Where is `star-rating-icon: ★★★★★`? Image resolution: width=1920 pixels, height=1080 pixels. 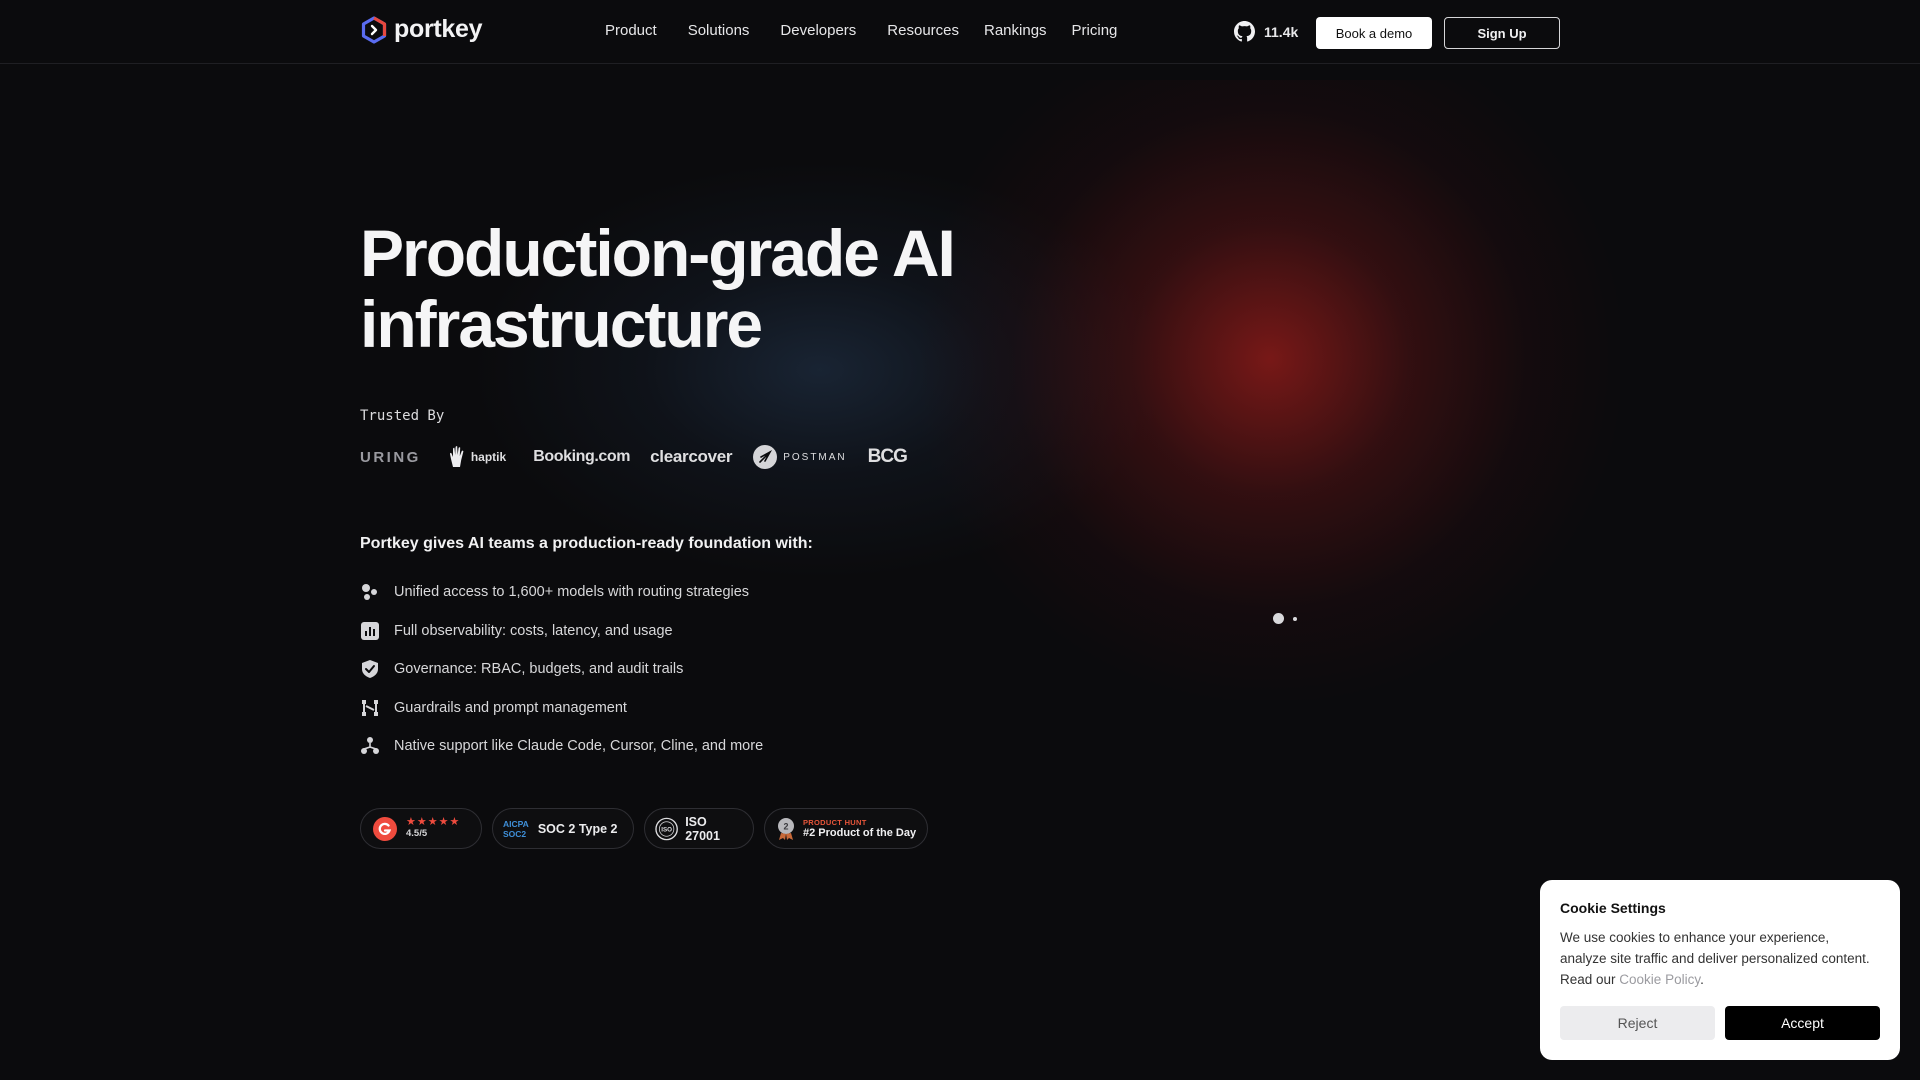 star-rating-icon: ★★★★★ is located at coordinates (433, 822).